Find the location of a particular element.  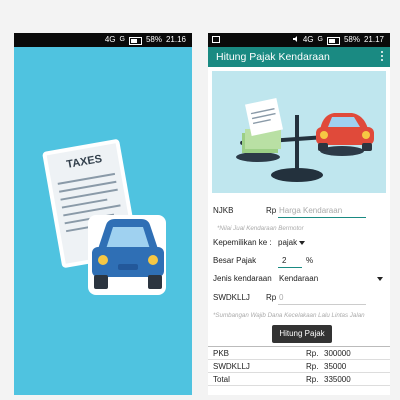

result-value: 300000 is located at coordinates (337, 353).